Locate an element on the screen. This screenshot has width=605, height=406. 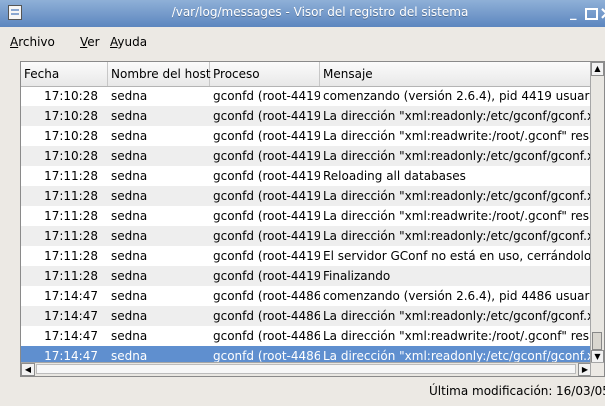
menu-ver: Ver is located at coordinates (90, 42).